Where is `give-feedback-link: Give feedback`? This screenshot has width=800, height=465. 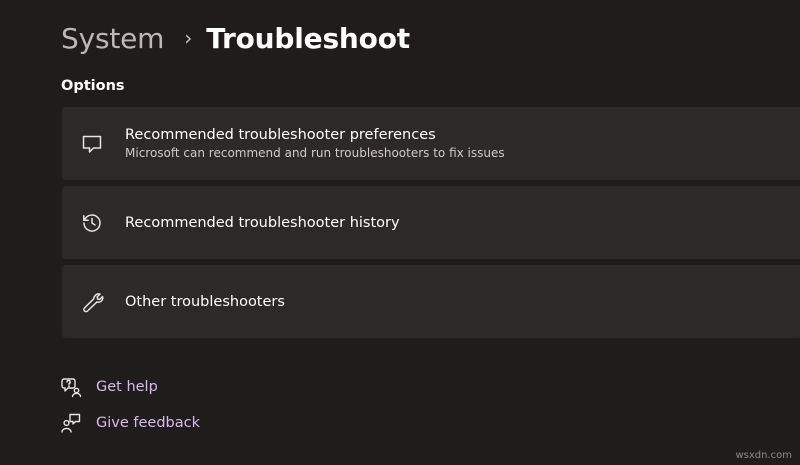
give-feedback-link: Give feedback is located at coordinates (130, 423).